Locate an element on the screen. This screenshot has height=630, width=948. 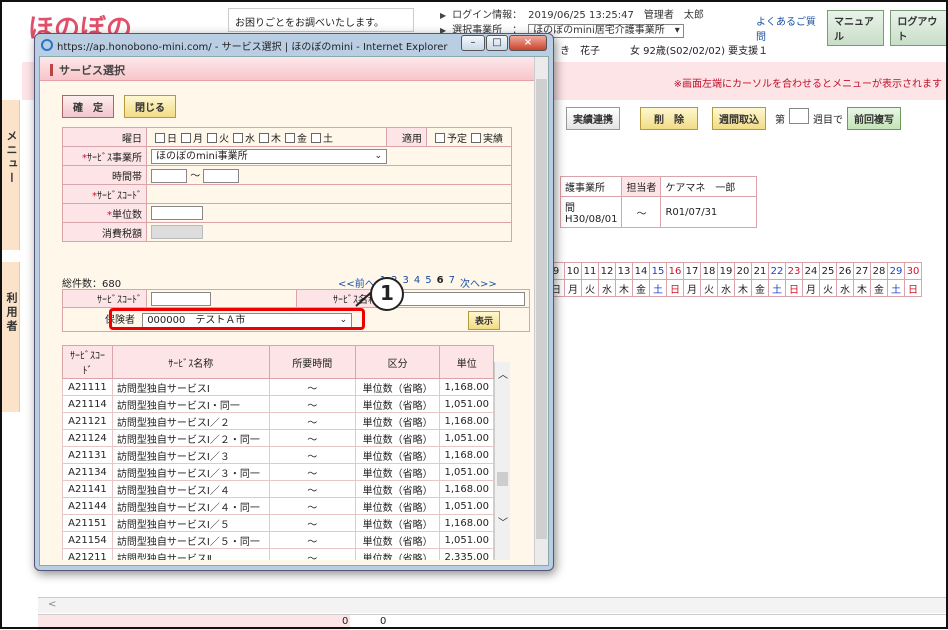
week-number-input is located at coordinates (799, 116).